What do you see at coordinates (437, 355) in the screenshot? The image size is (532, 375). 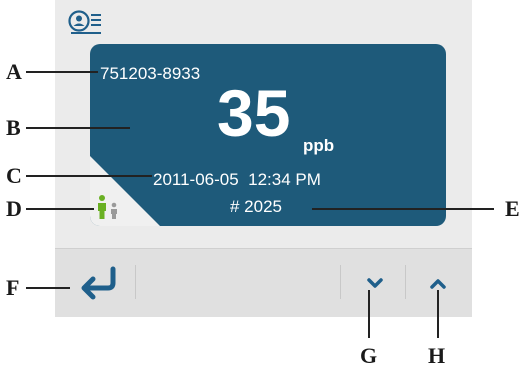 I see `callout-label-h: H` at bounding box center [437, 355].